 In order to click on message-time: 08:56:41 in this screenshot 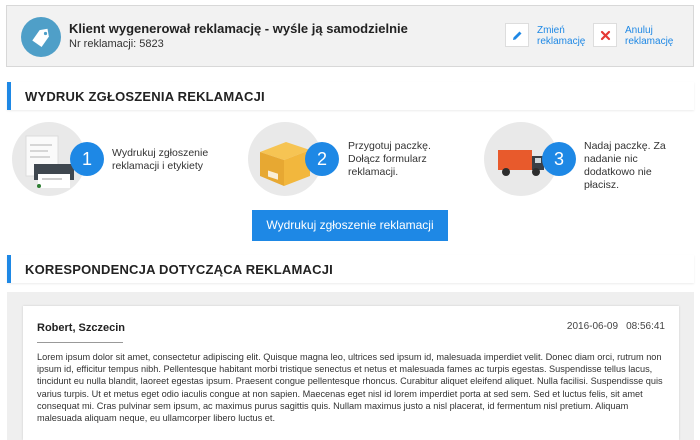, I will do `click(645, 326)`.